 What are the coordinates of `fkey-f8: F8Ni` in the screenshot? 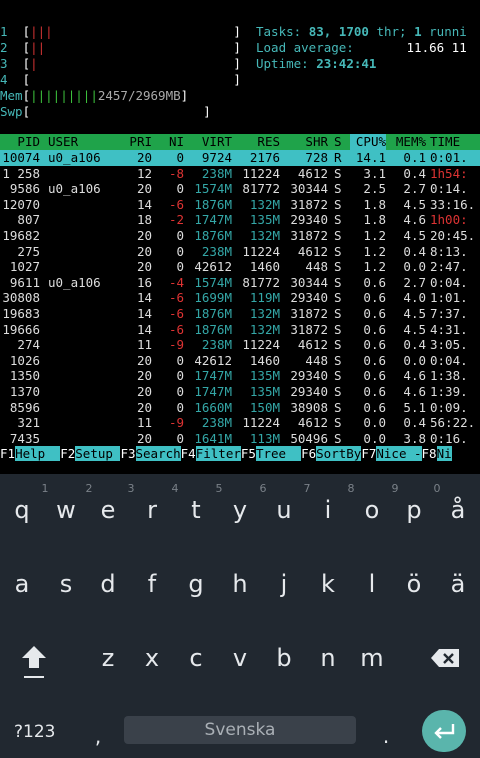 It's located at (437, 453).